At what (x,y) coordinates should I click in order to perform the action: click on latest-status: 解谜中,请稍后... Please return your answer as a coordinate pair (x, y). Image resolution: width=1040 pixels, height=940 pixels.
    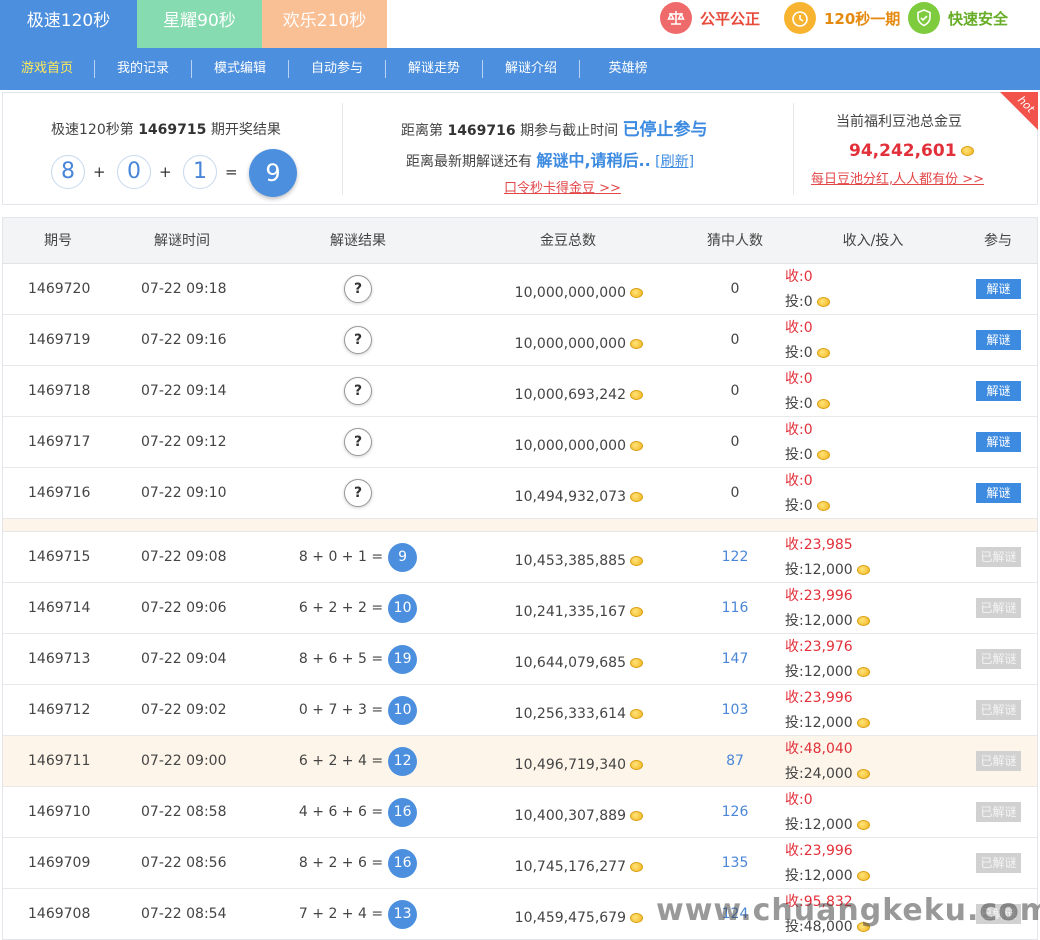
    Looking at the image, I should click on (593, 160).